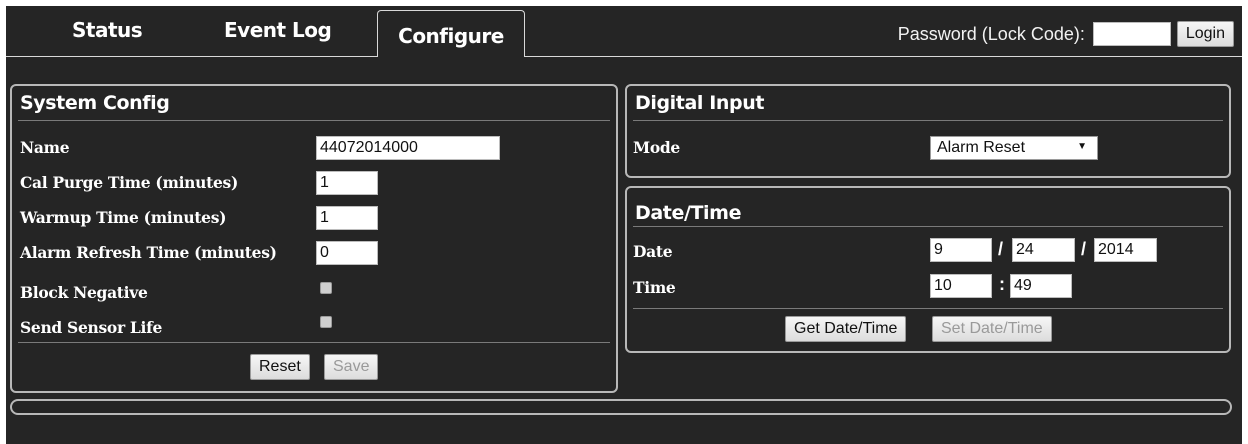 This screenshot has width=1248, height=444. Describe the element at coordinates (326, 288) in the screenshot. I see `block-negative-checkbox` at that location.